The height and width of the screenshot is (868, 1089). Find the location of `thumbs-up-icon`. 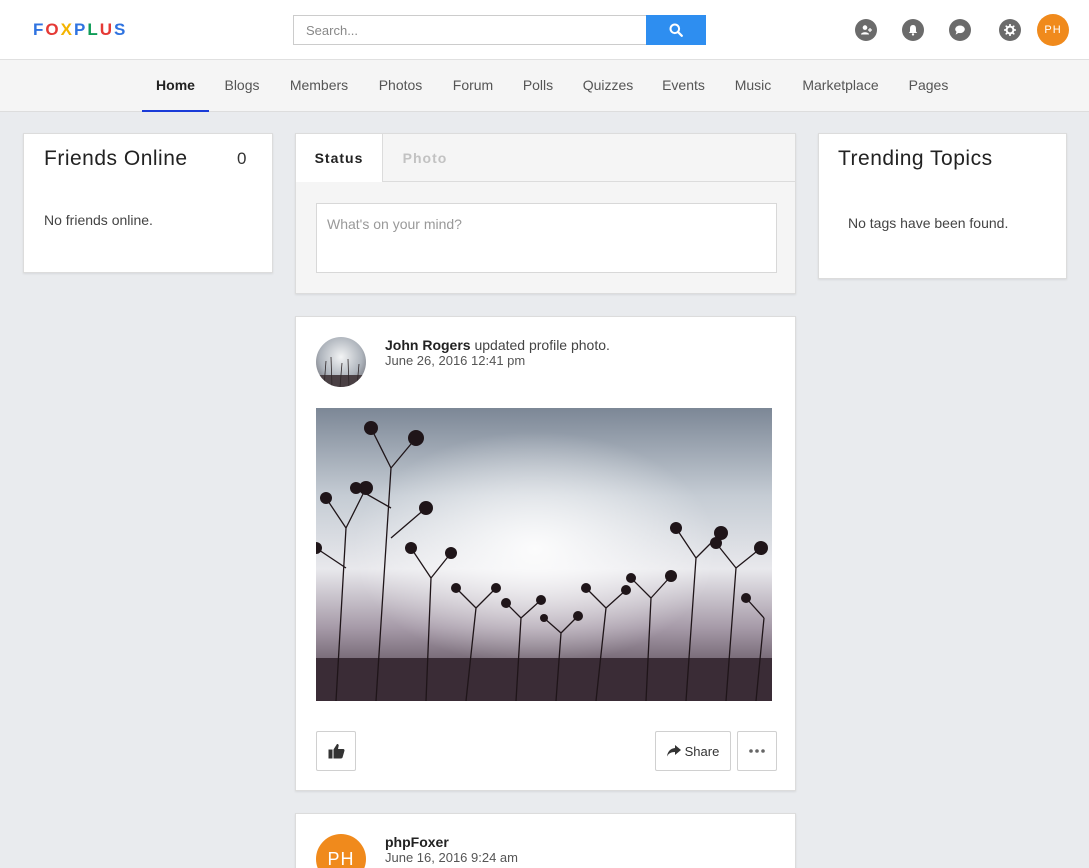

thumbs-up-icon is located at coordinates (336, 751).